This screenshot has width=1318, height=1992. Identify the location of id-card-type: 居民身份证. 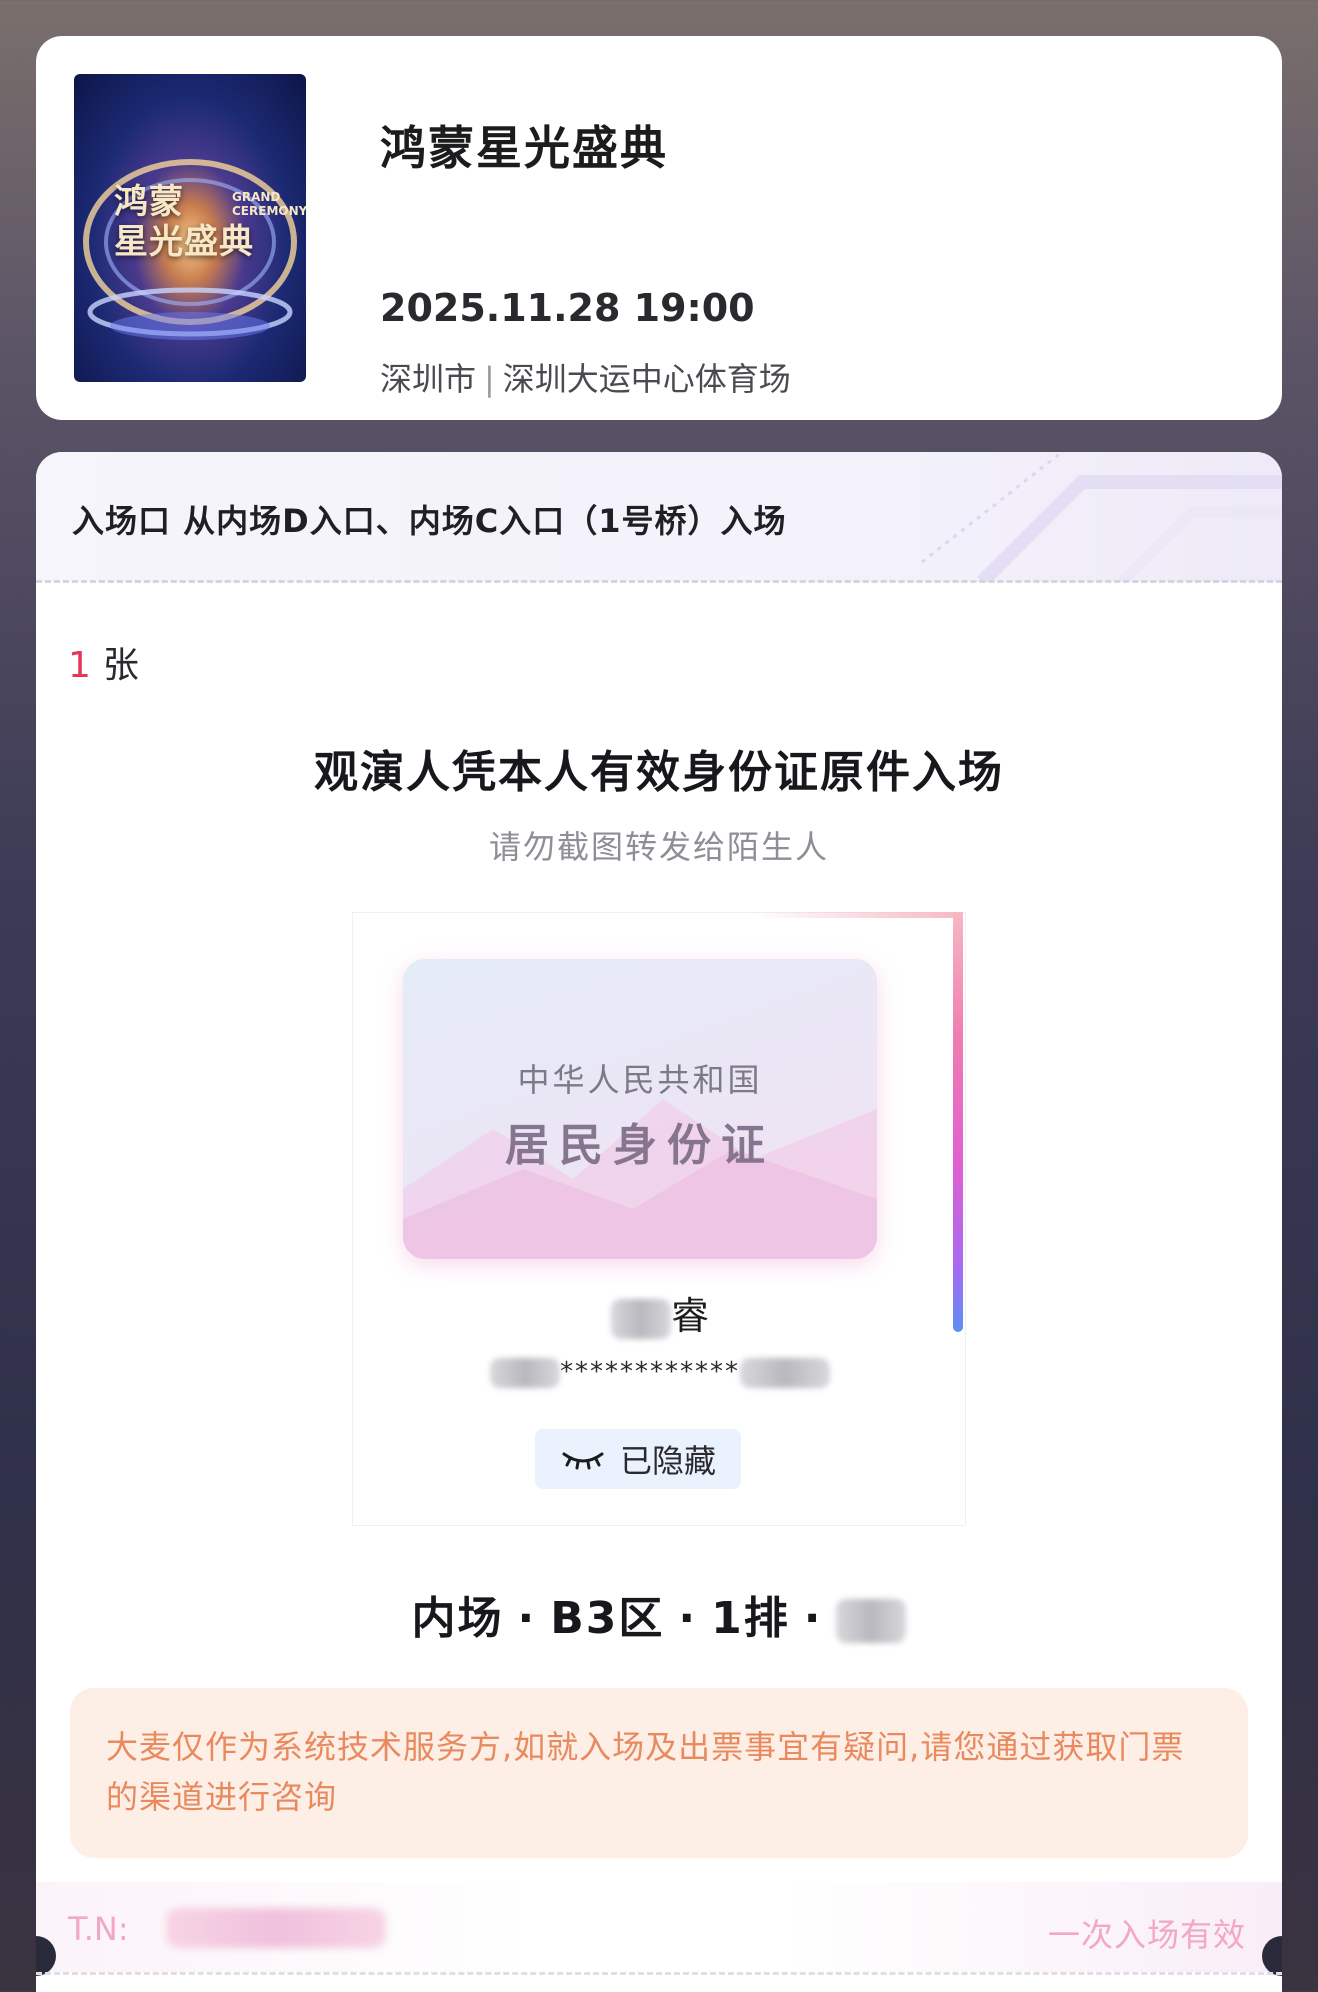
(640, 1145).